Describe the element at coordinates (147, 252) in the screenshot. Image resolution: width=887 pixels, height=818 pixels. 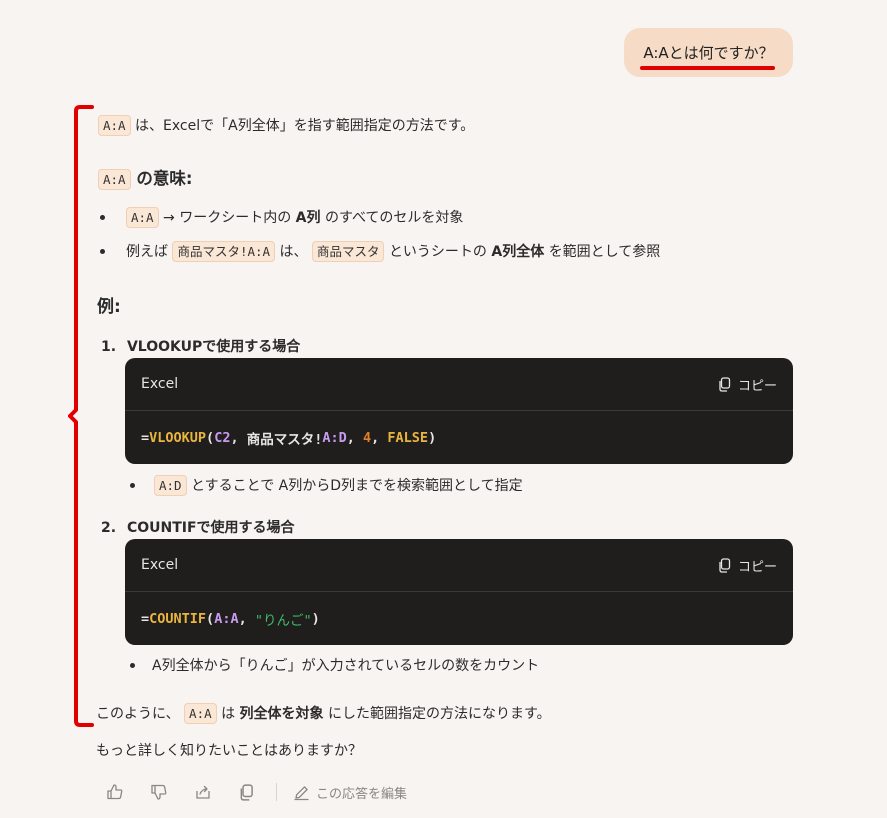
I see `bullet-text: 例えば` at that location.